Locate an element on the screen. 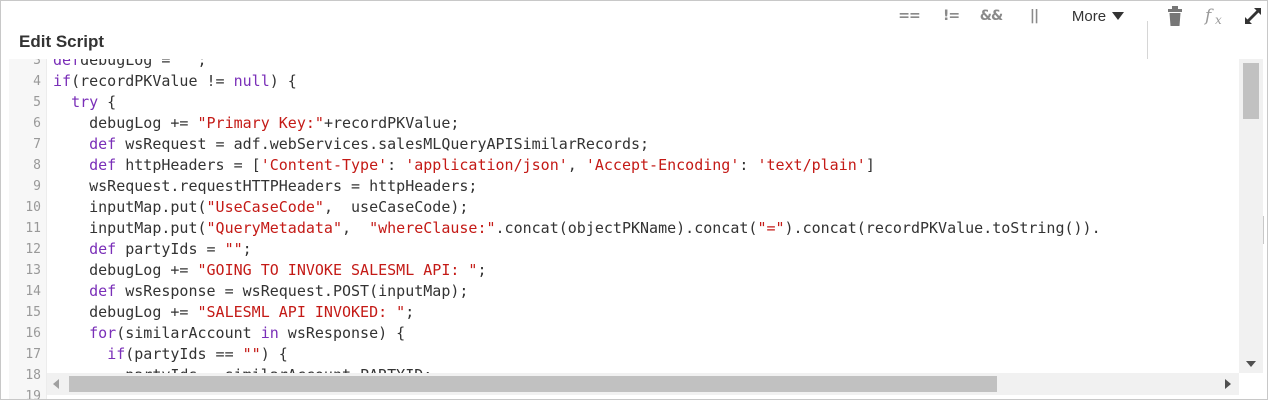 This screenshot has width=1268, height=400. code-line: 17 if(partyIds == "") { is located at coordinates (636, 354).